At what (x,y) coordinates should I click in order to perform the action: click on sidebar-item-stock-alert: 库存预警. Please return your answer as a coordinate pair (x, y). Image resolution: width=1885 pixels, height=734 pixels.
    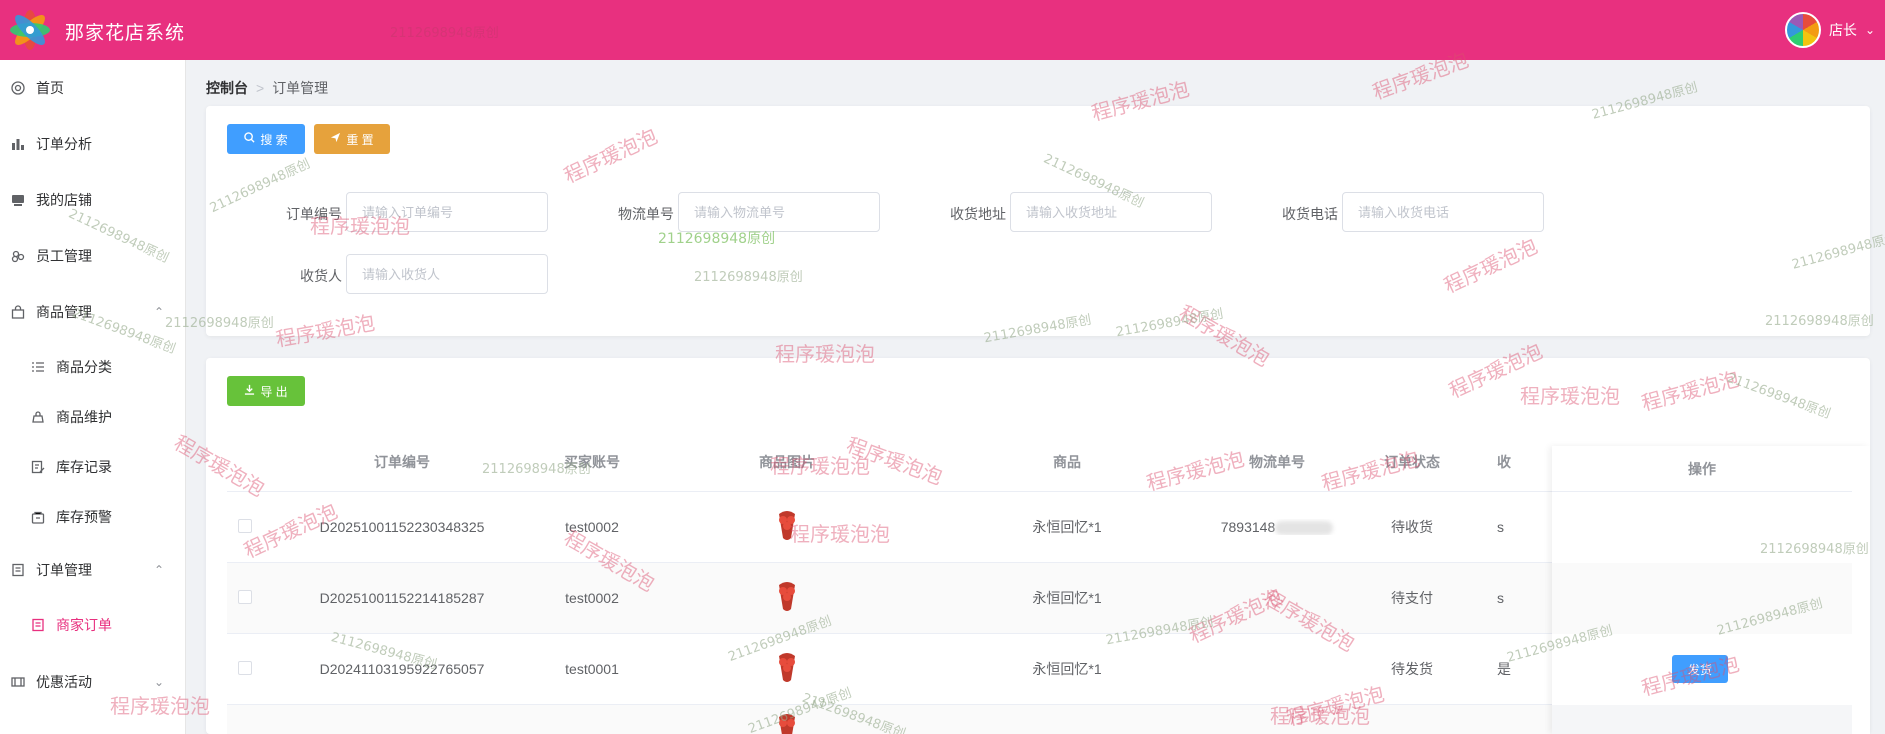
    Looking at the image, I should click on (93, 517).